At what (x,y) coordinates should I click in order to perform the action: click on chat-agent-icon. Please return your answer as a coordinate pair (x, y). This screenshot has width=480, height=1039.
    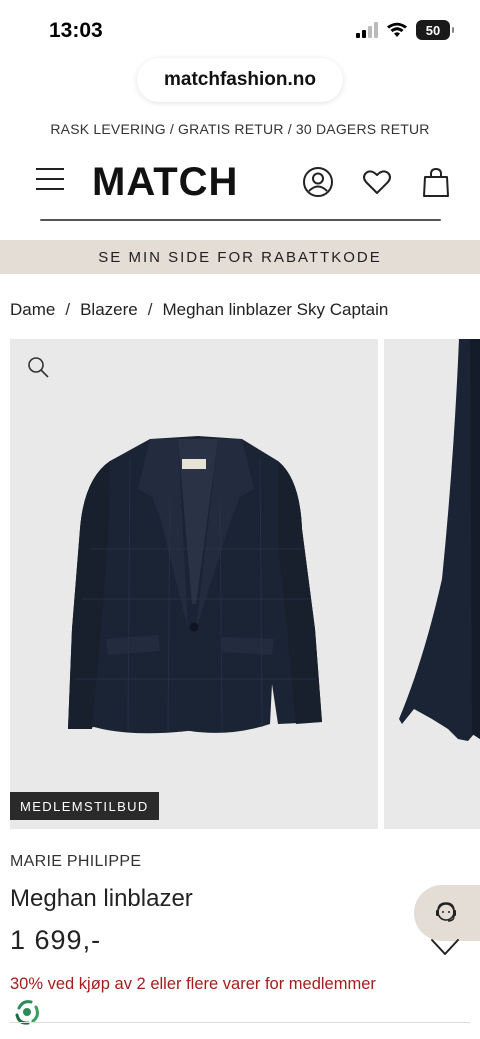
    Looking at the image, I should click on (446, 912).